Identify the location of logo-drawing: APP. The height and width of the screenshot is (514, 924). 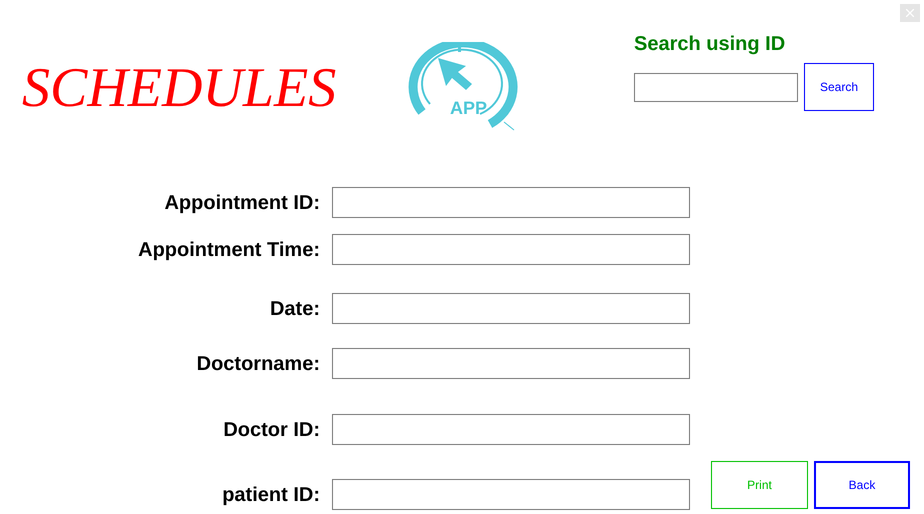
(459, 88).